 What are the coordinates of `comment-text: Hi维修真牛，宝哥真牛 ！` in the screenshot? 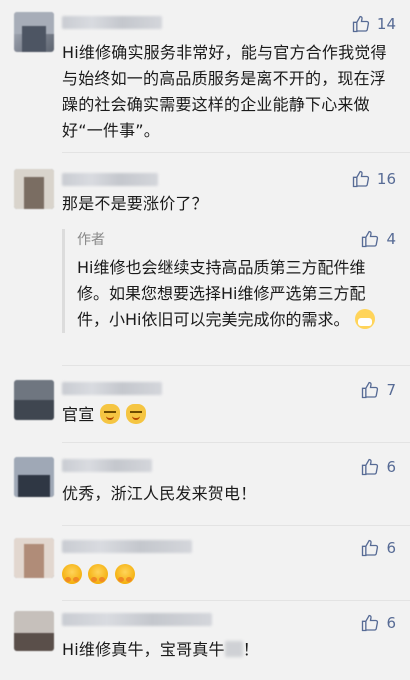 It's located at (231, 650).